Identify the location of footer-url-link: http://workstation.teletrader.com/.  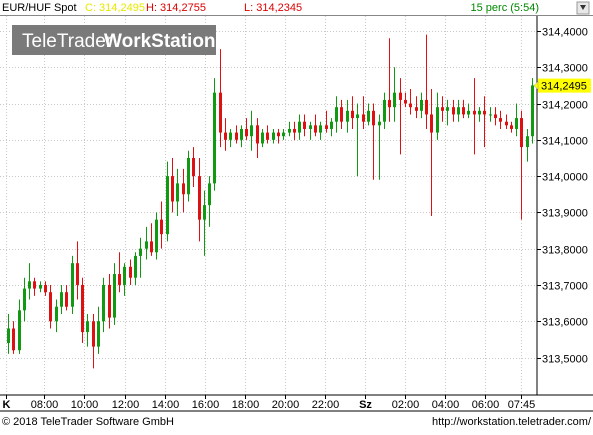
(512, 422).